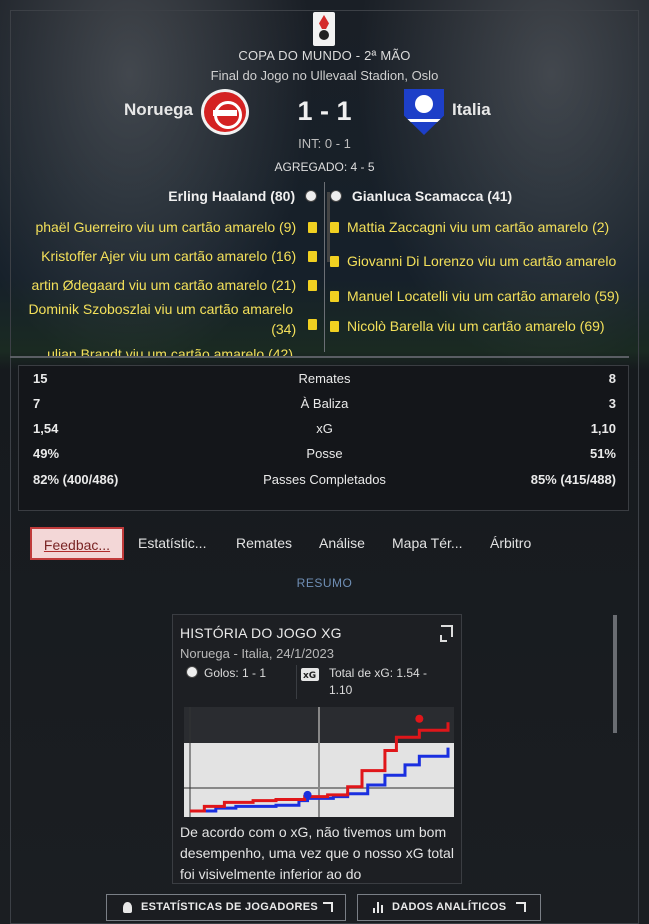 This screenshot has width=649, height=924. Describe the element at coordinates (341, 690) in the screenshot. I see `xg-total-text-cont: 1.10` at that location.